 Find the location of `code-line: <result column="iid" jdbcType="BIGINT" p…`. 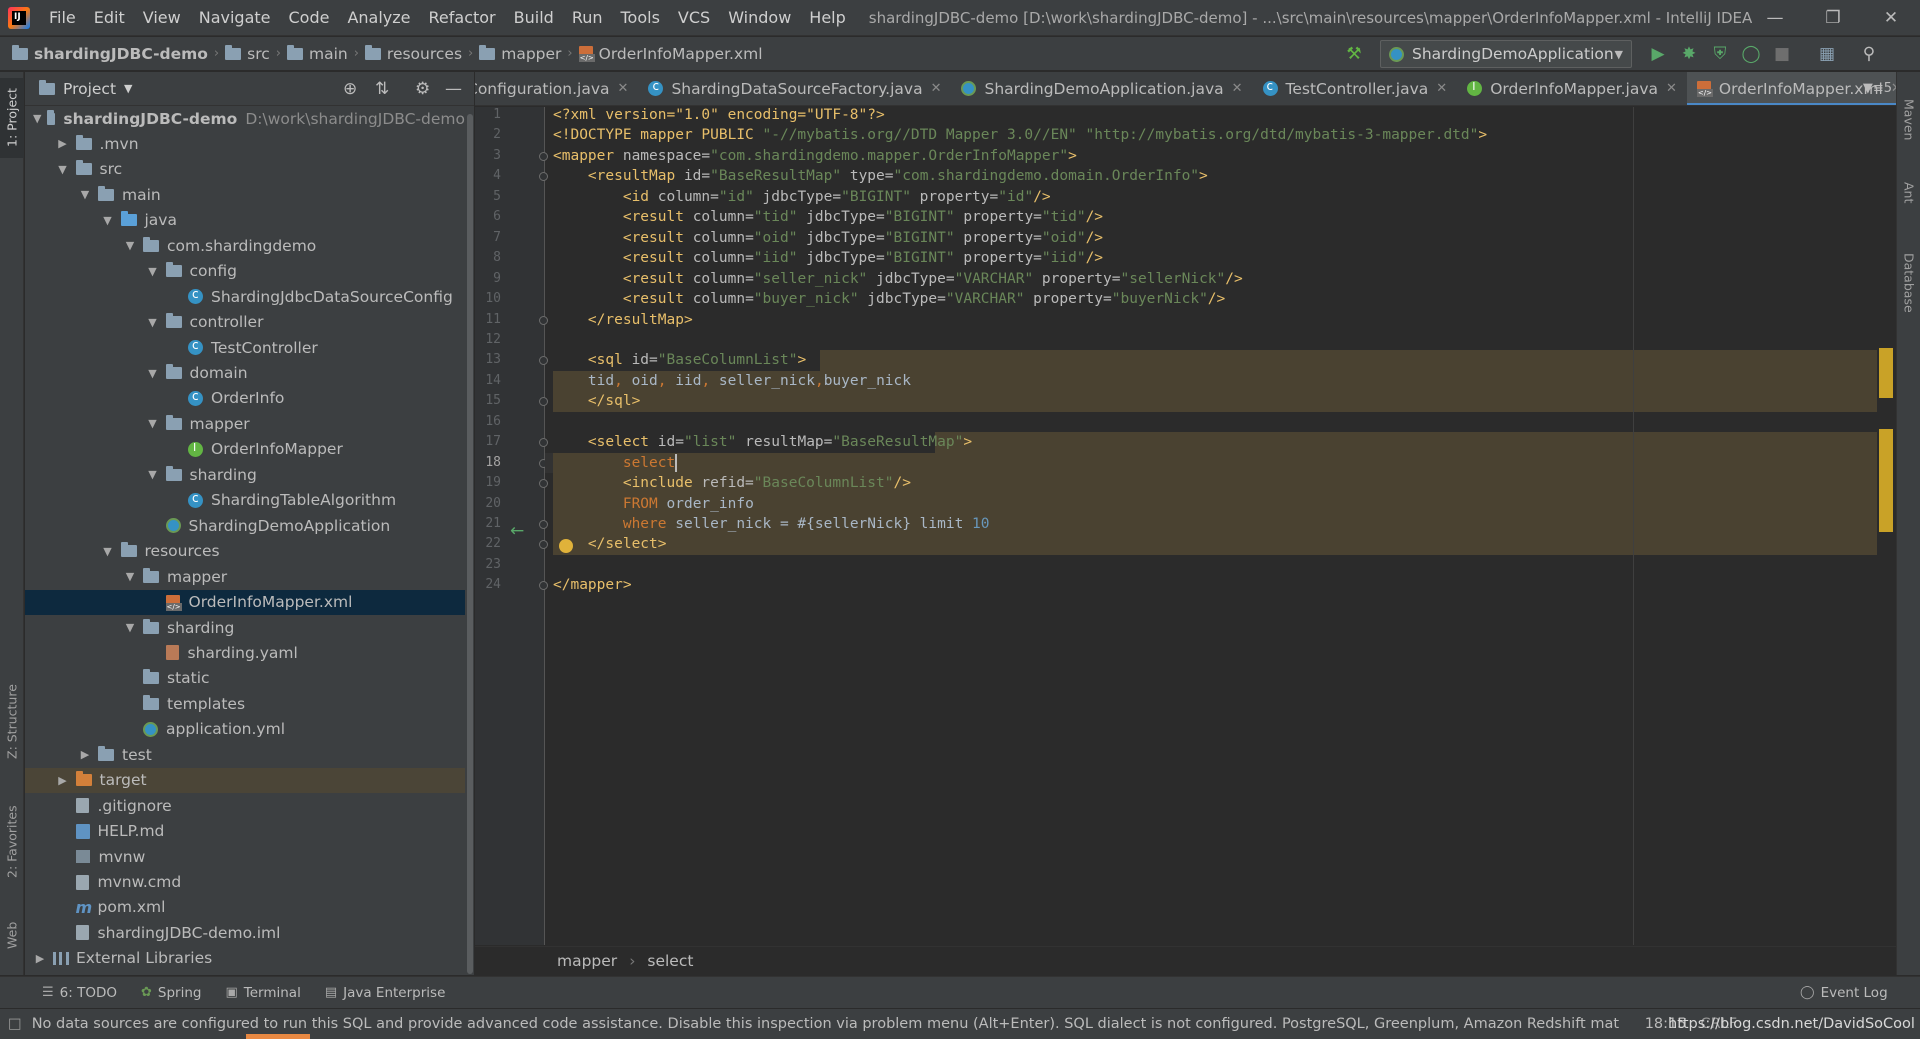

code-line: <result column="iid" jdbcType="BIGINT" p… is located at coordinates (828, 258).